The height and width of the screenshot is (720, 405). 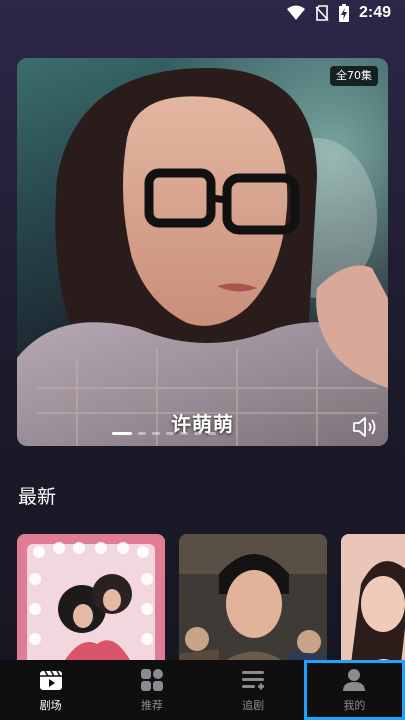 What do you see at coordinates (295, 13) in the screenshot?
I see `wifi-icon` at bounding box center [295, 13].